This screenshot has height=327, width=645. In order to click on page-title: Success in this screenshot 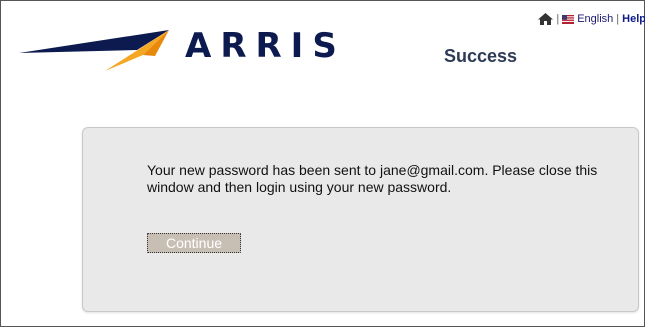, I will do `click(481, 56)`.